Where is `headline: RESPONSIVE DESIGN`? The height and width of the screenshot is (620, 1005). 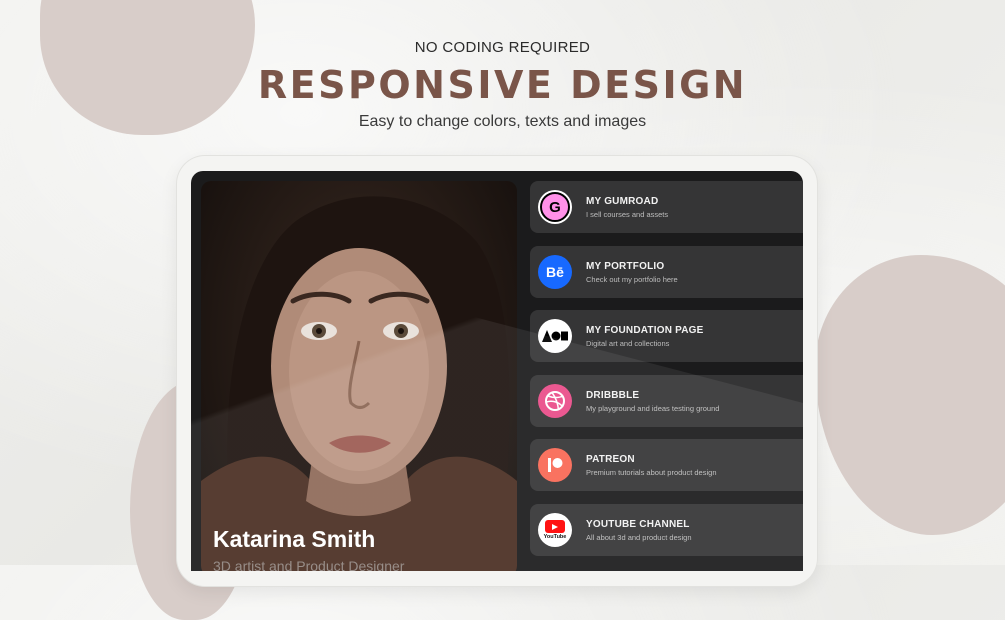 headline: RESPONSIVE DESIGN is located at coordinates (502, 85).